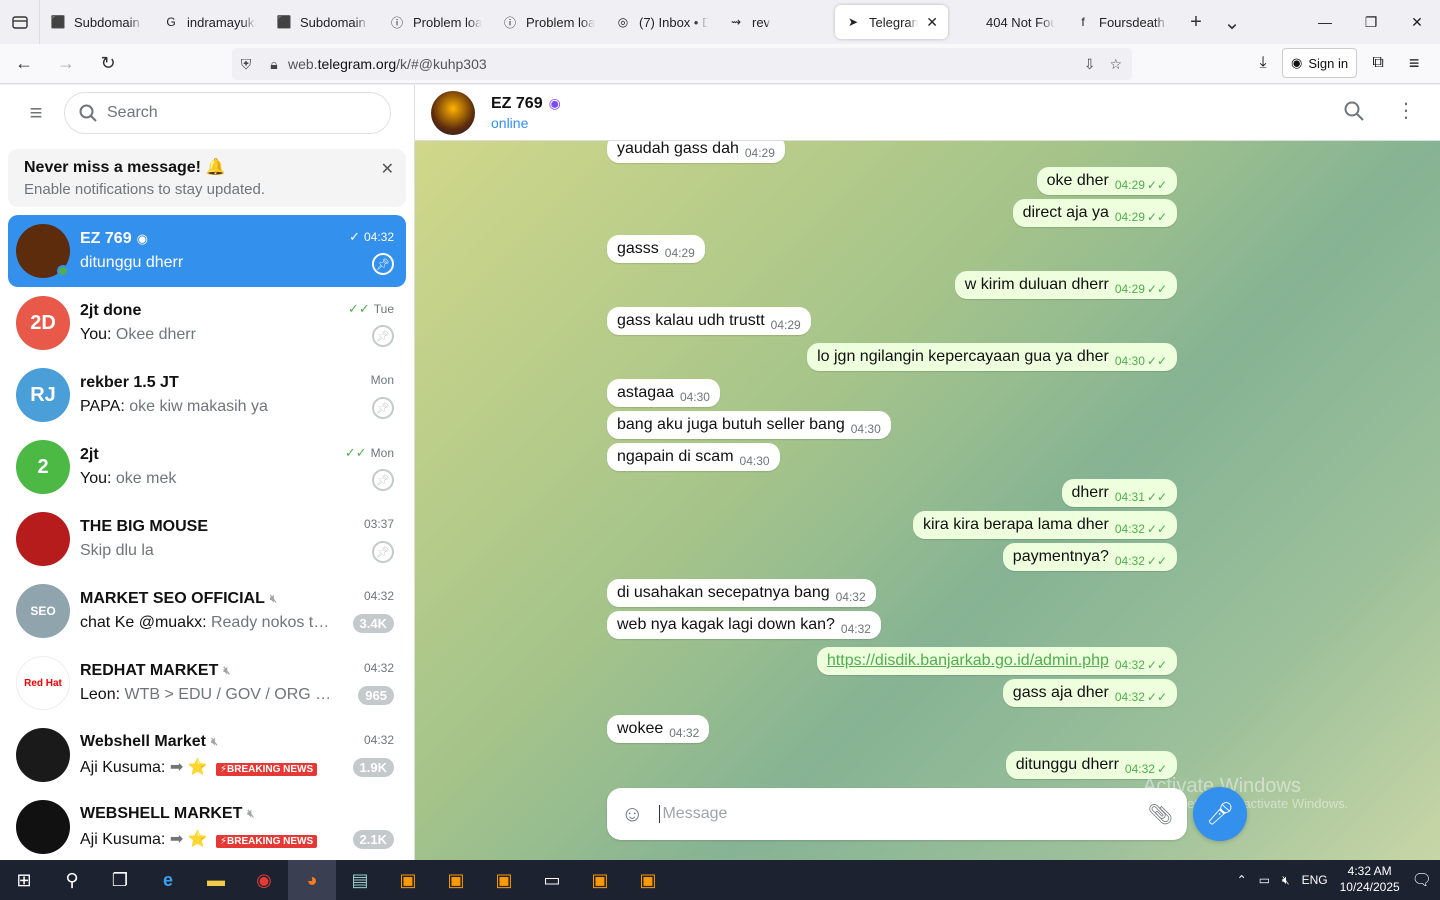 The image size is (1440, 900). What do you see at coordinates (216, 880) in the screenshot?
I see `taskbar-explorer: ▬` at bounding box center [216, 880].